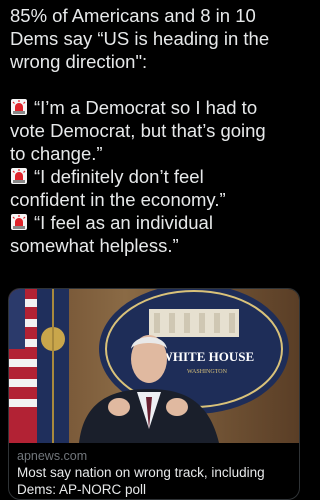  I want to click on sign-text-1: WHITE HOUSE, so click(207, 356).